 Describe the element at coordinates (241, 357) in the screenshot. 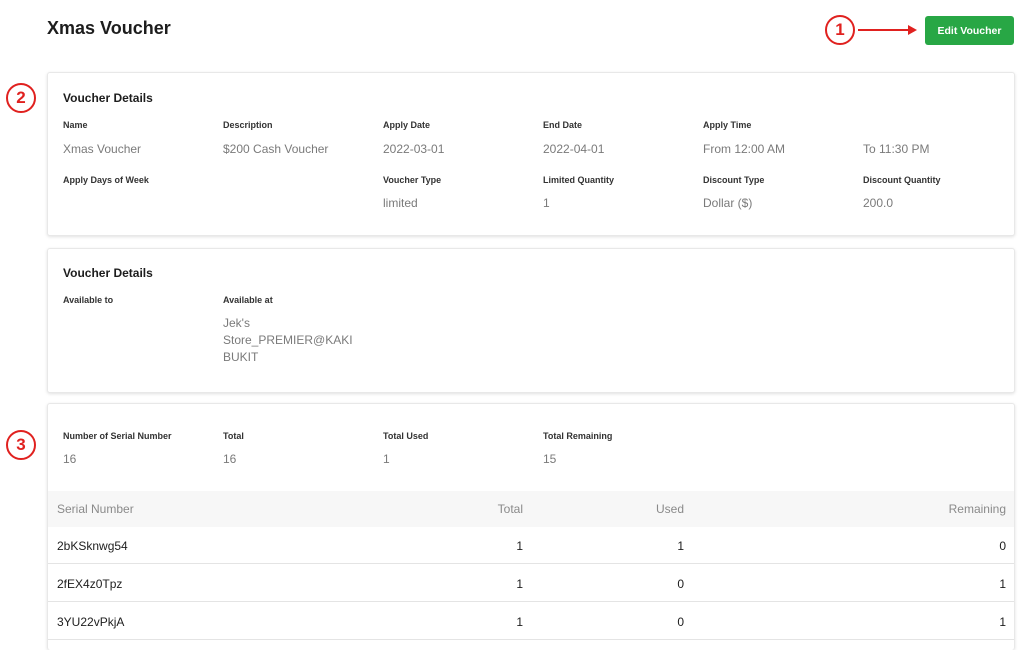

I see `available-at-line-3: BUKIT` at that location.